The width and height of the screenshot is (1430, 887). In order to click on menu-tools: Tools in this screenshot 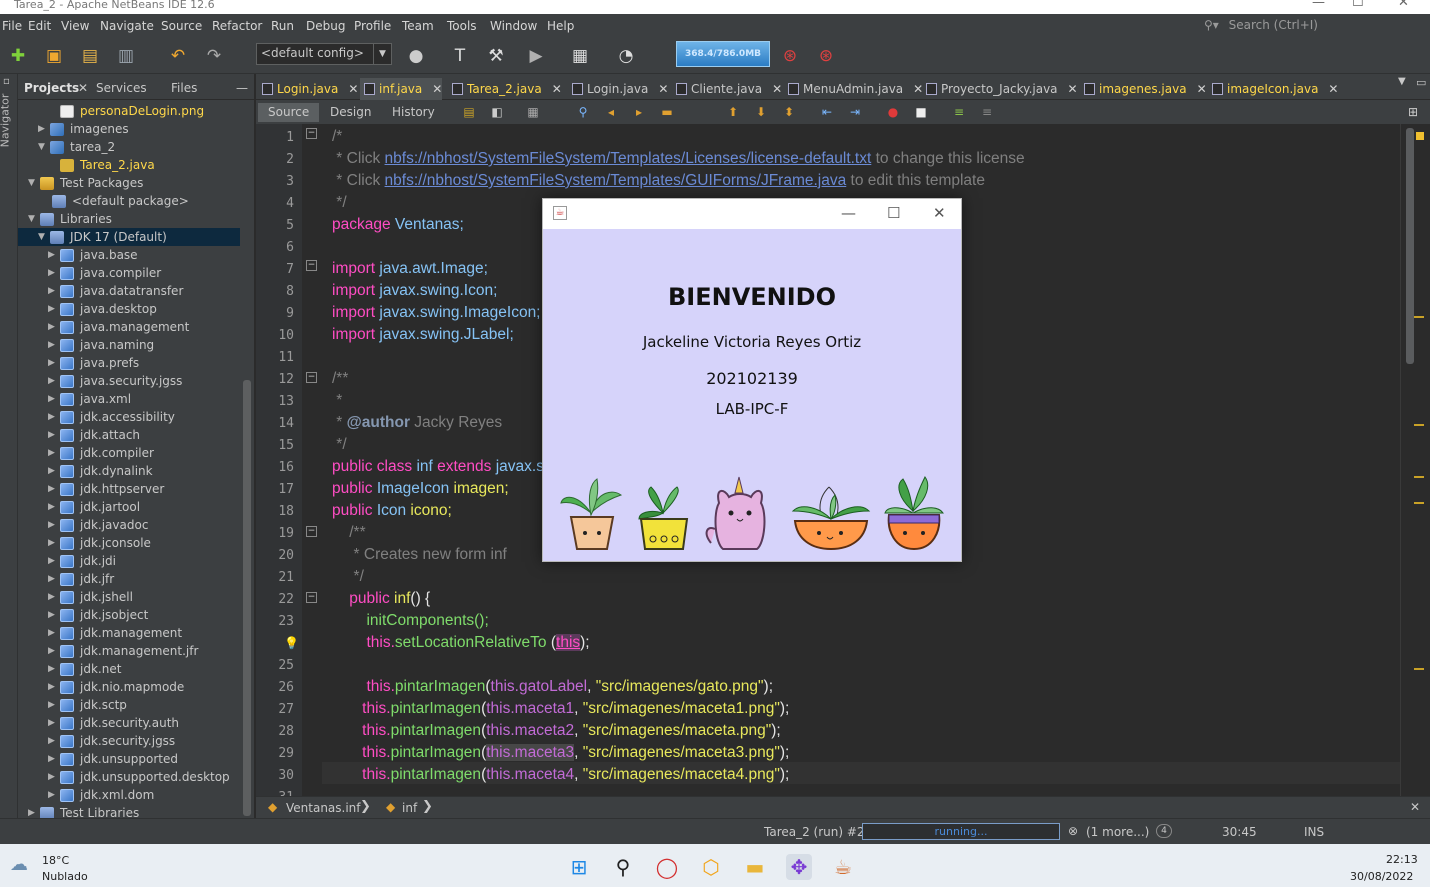, I will do `click(462, 26)`.